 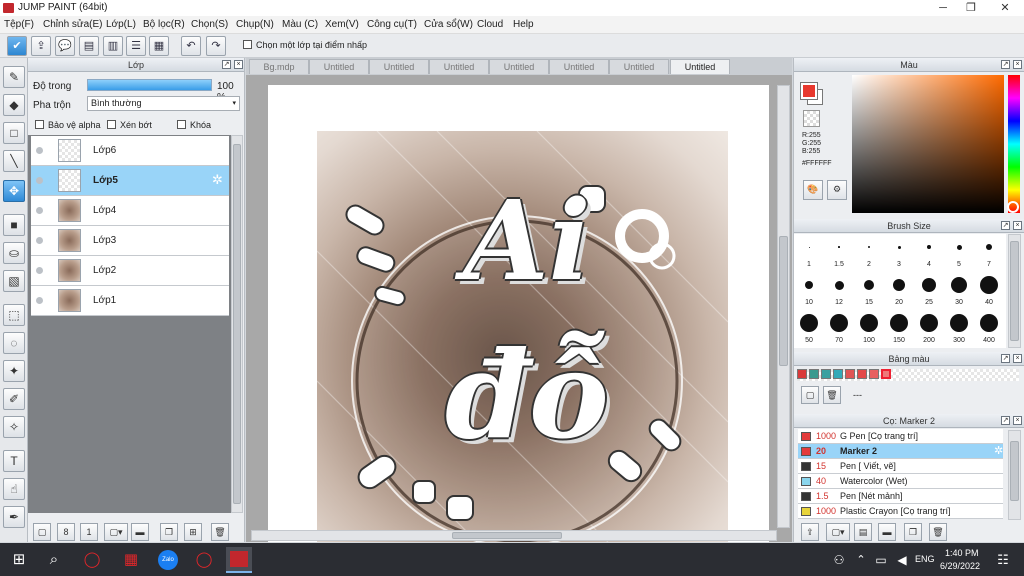 What do you see at coordinates (159, 46) in the screenshot?
I see `grid-check-icon: ▦` at bounding box center [159, 46].